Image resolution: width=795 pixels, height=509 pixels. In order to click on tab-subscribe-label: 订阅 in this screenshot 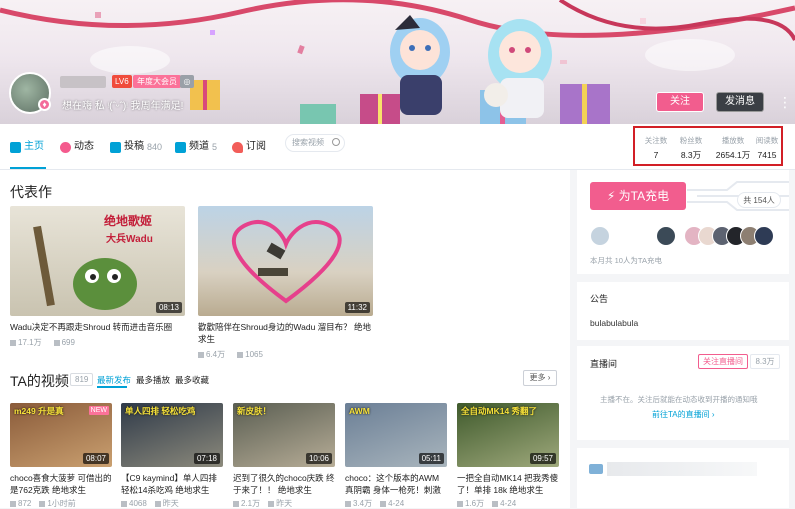, I will do `click(256, 146)`.